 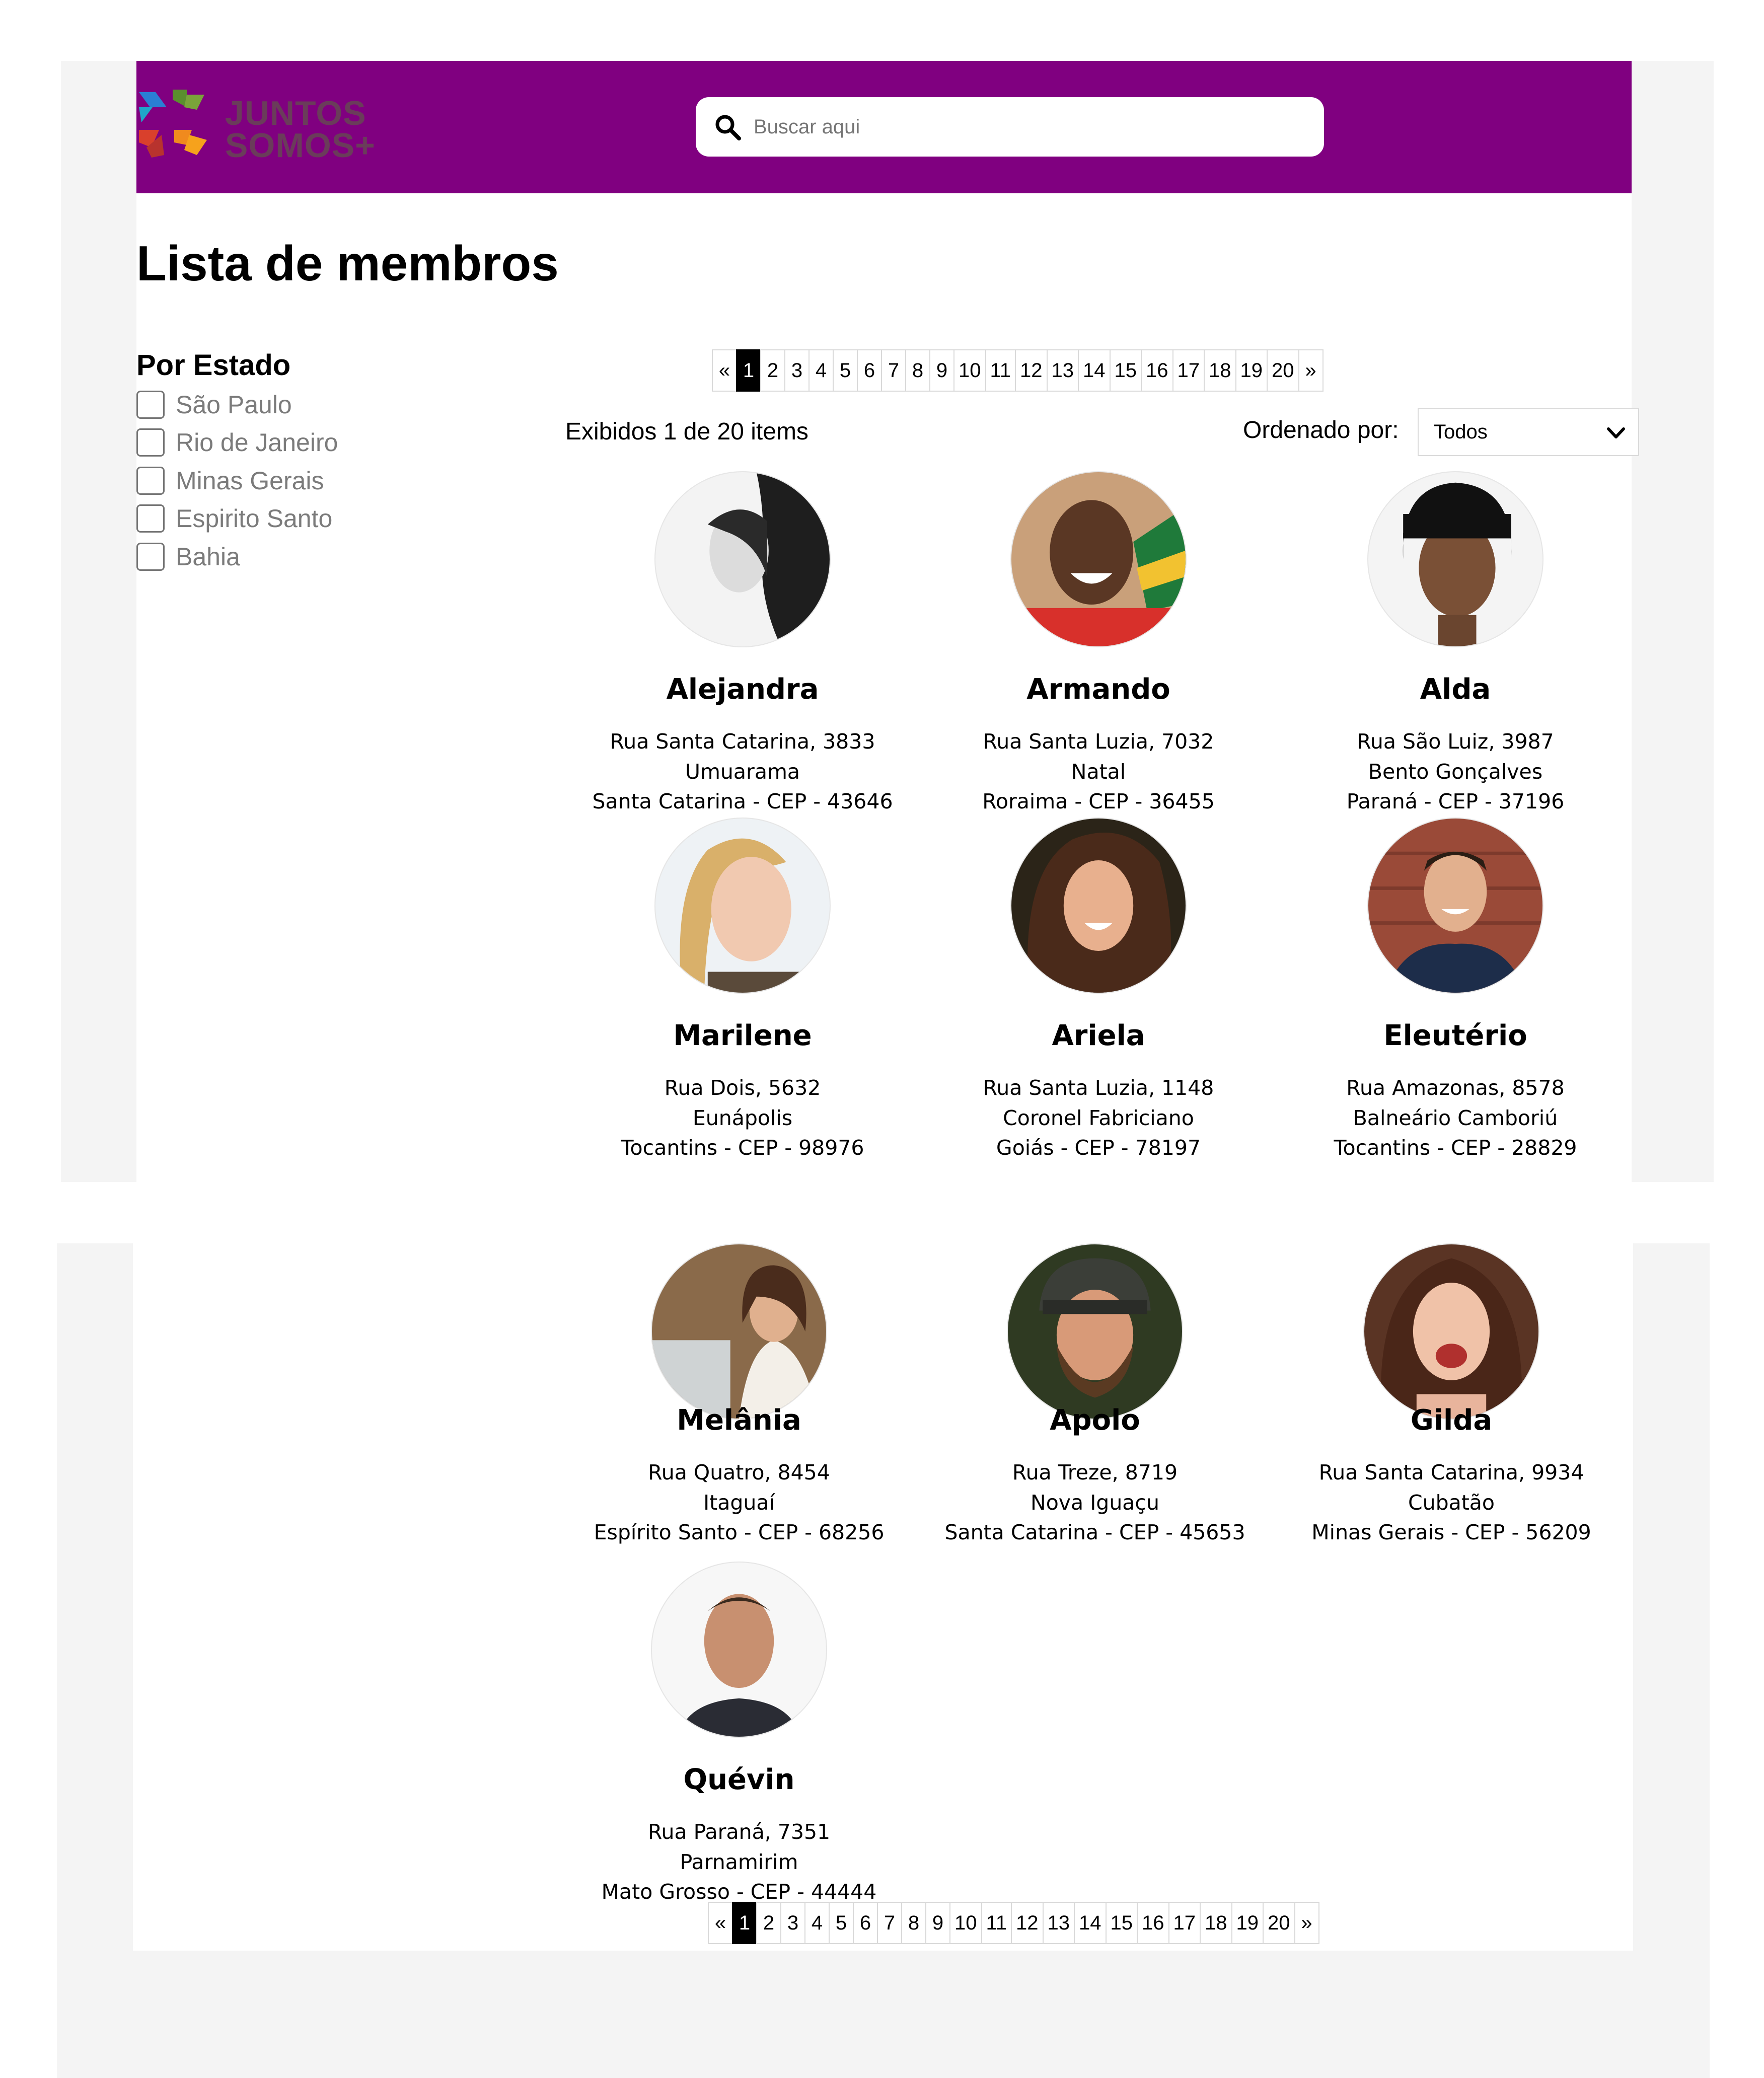 I want to click on member-name: Alda, so click(x=1456, y=690).